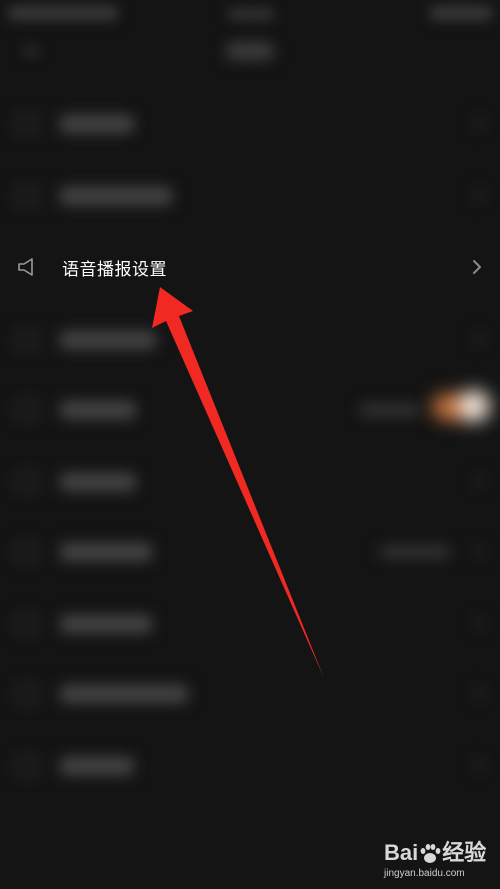 The width and height of the screenshot is (500, 889). What do you see at coordinates (63, 13) in the screenshot?
I see `status-bar-left-blurred` at bounding box center [63, 13].